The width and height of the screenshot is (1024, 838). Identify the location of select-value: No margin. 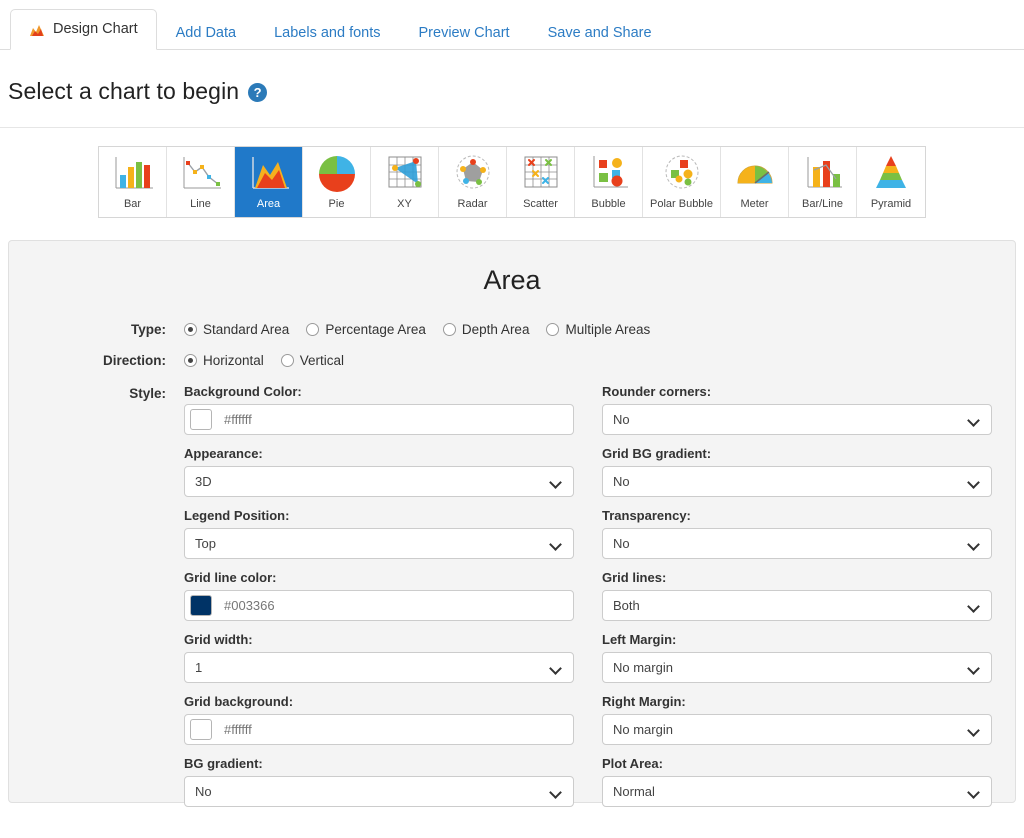
(643, 729).